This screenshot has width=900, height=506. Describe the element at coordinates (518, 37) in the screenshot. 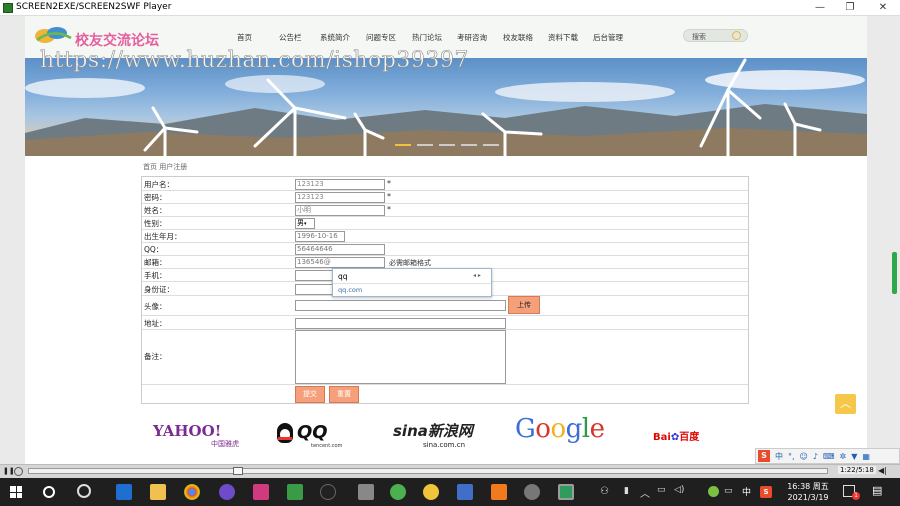

I see `nav-alumni: 校友联络` at that location.